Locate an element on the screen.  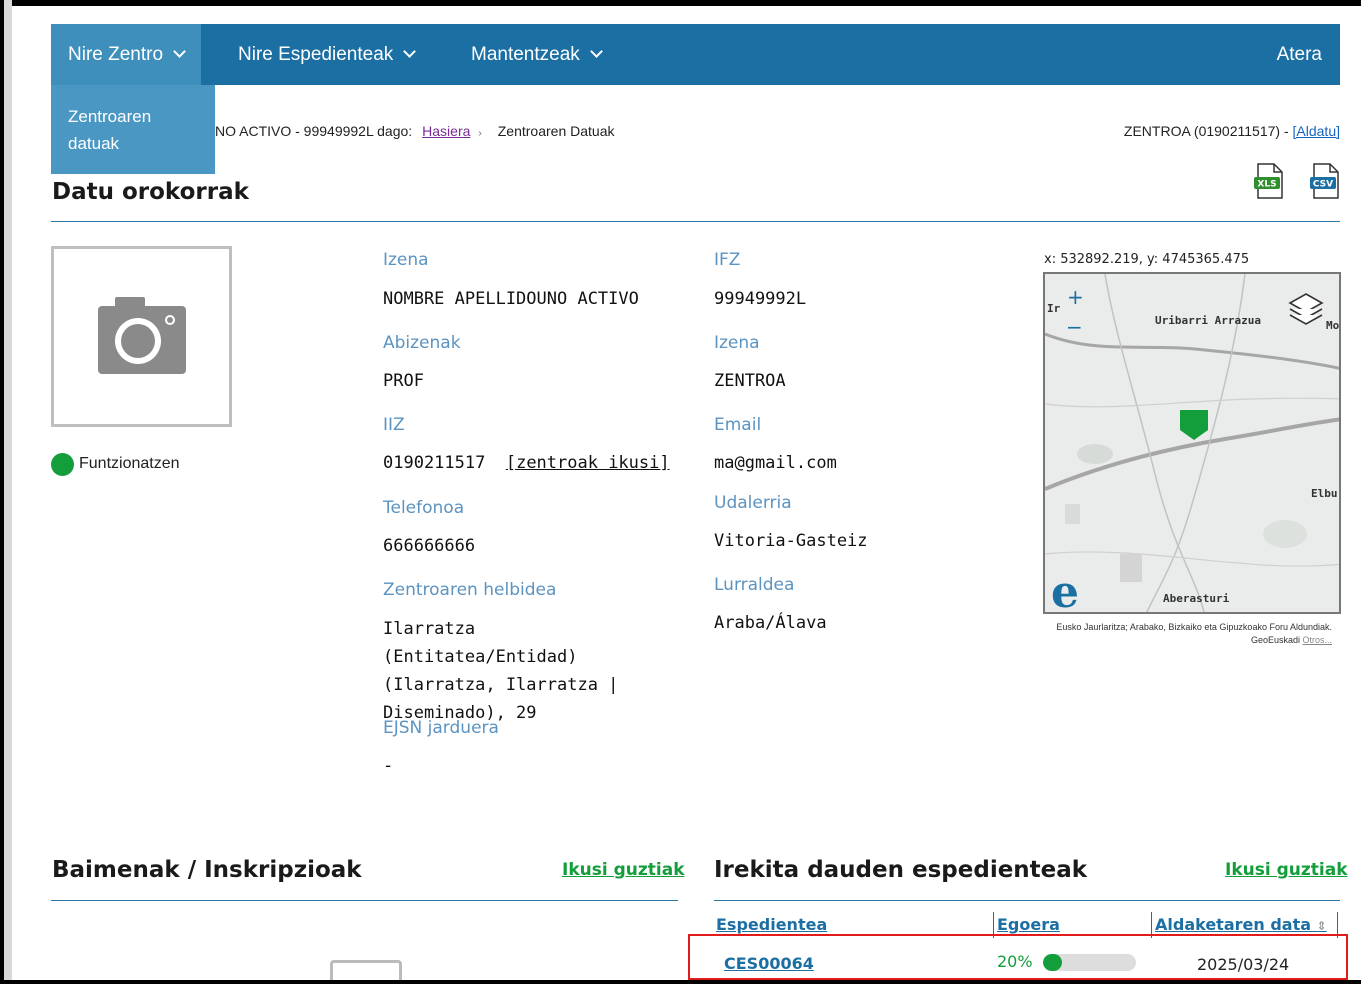
nav-nire-zentro: Nire Zentro is located at coordinates (126, 54).